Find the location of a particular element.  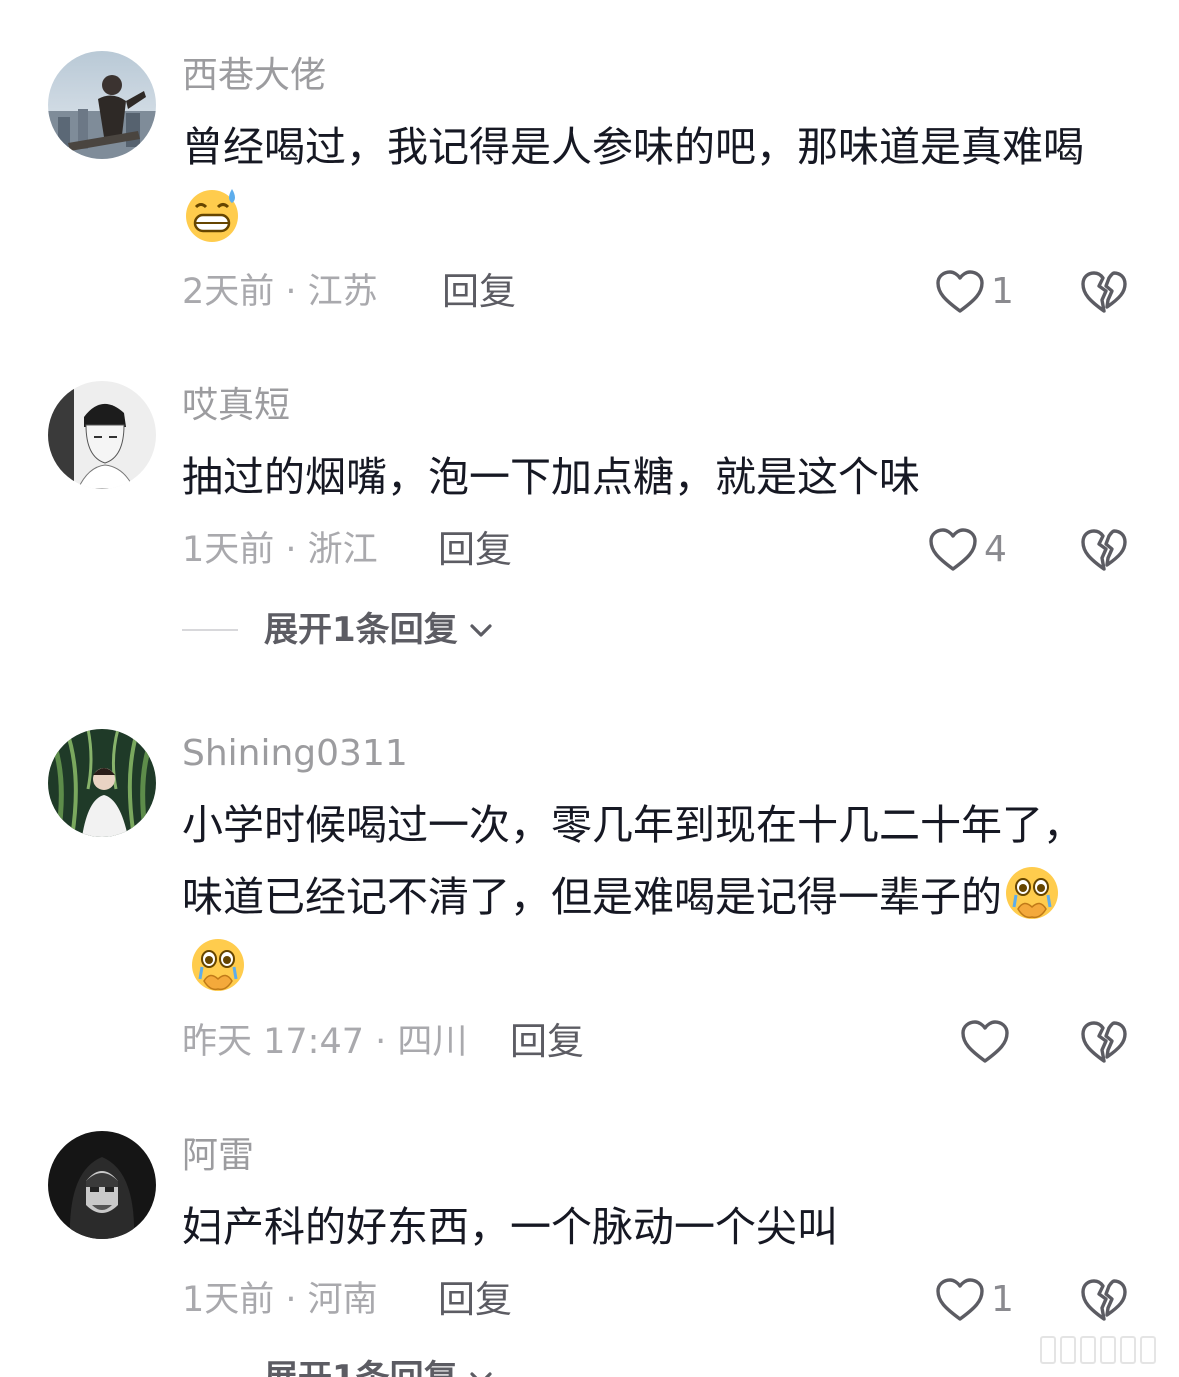

comment-text: 抽过的烟嘴，泡一下加点糖，就是这个味 is located at coordinates (551, 477).